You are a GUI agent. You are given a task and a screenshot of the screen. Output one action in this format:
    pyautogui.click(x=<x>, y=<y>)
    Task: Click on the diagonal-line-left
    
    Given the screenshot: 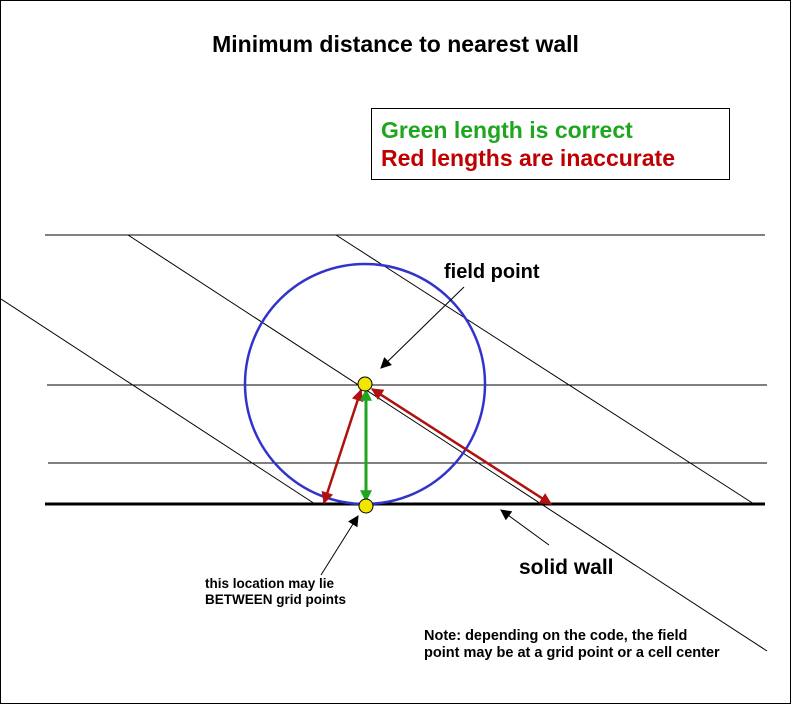 What is the action you would take?
    pyautogui.click(x=158, y=401)
    